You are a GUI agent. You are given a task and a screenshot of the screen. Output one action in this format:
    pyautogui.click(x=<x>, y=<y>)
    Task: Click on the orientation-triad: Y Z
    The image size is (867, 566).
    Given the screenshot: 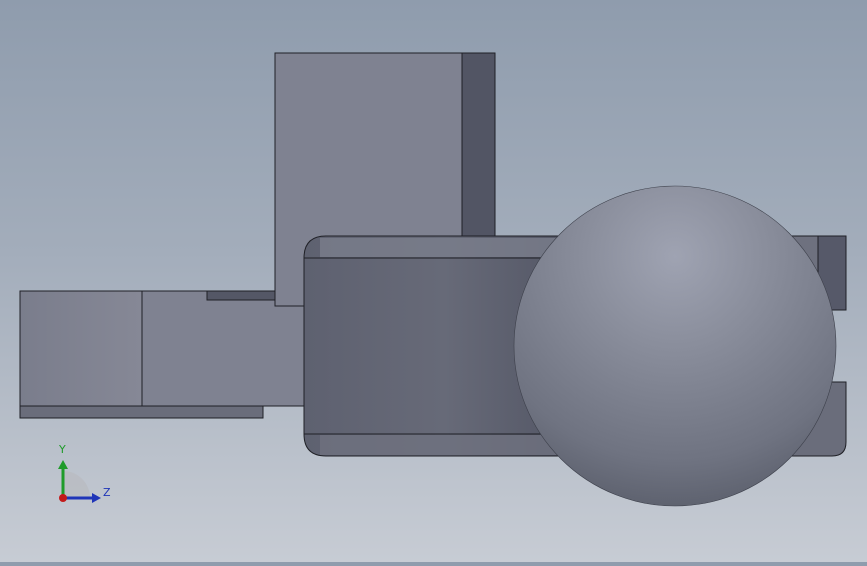 What is the action you would take?
    pyautogui.click(x=87, y=475)
    